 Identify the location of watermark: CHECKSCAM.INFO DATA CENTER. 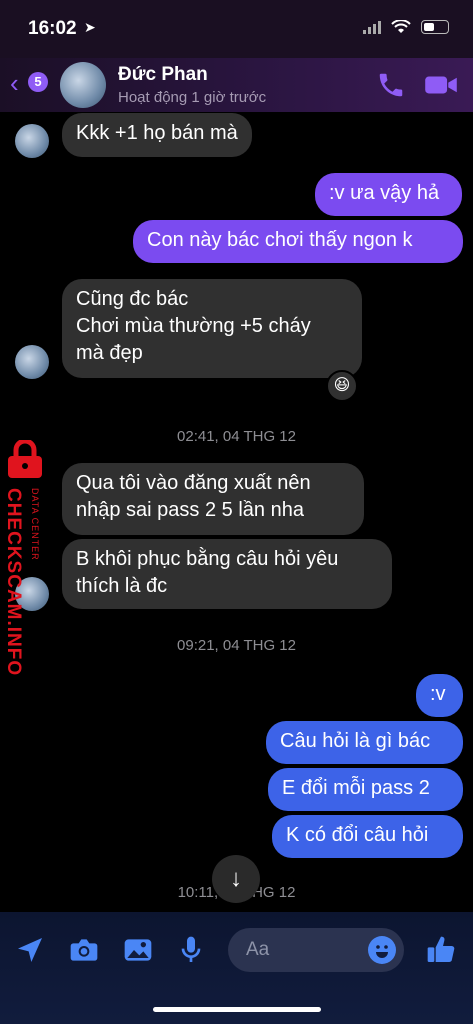
(25, 558).